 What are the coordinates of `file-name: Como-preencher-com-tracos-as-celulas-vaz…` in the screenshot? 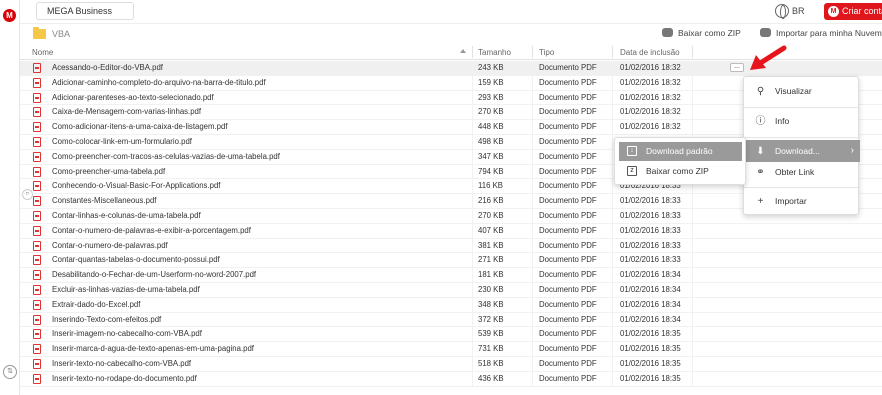 It's located at (166, 156).